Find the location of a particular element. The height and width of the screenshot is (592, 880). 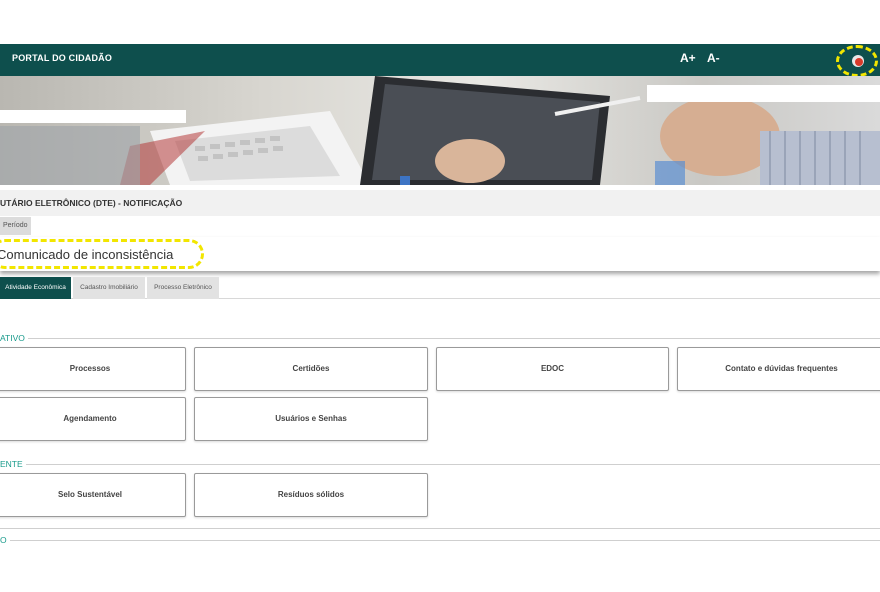

card-residuos-solidos: Resíduos sólidos is located at coordinates (311, 495).